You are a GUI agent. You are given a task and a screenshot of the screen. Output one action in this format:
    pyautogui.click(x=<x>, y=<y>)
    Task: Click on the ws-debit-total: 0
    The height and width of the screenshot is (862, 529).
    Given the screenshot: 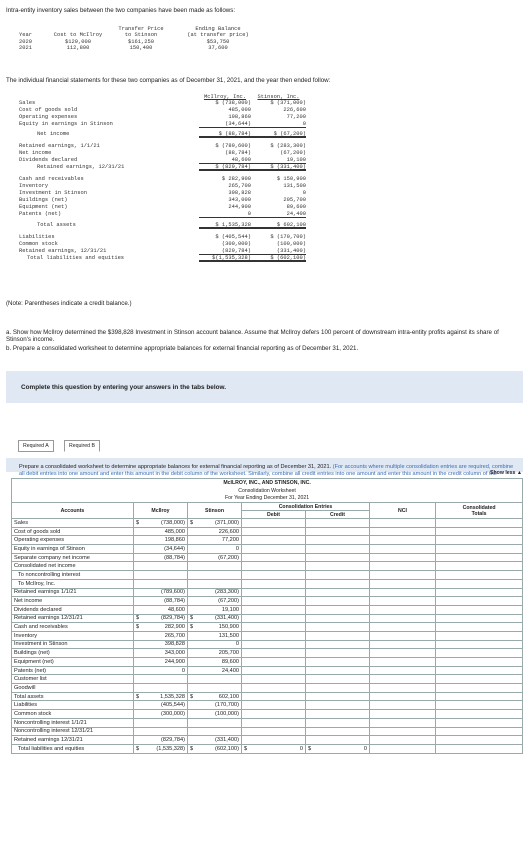 What is the action you would take?
    pyautogui.click(x=281, y=748)
    